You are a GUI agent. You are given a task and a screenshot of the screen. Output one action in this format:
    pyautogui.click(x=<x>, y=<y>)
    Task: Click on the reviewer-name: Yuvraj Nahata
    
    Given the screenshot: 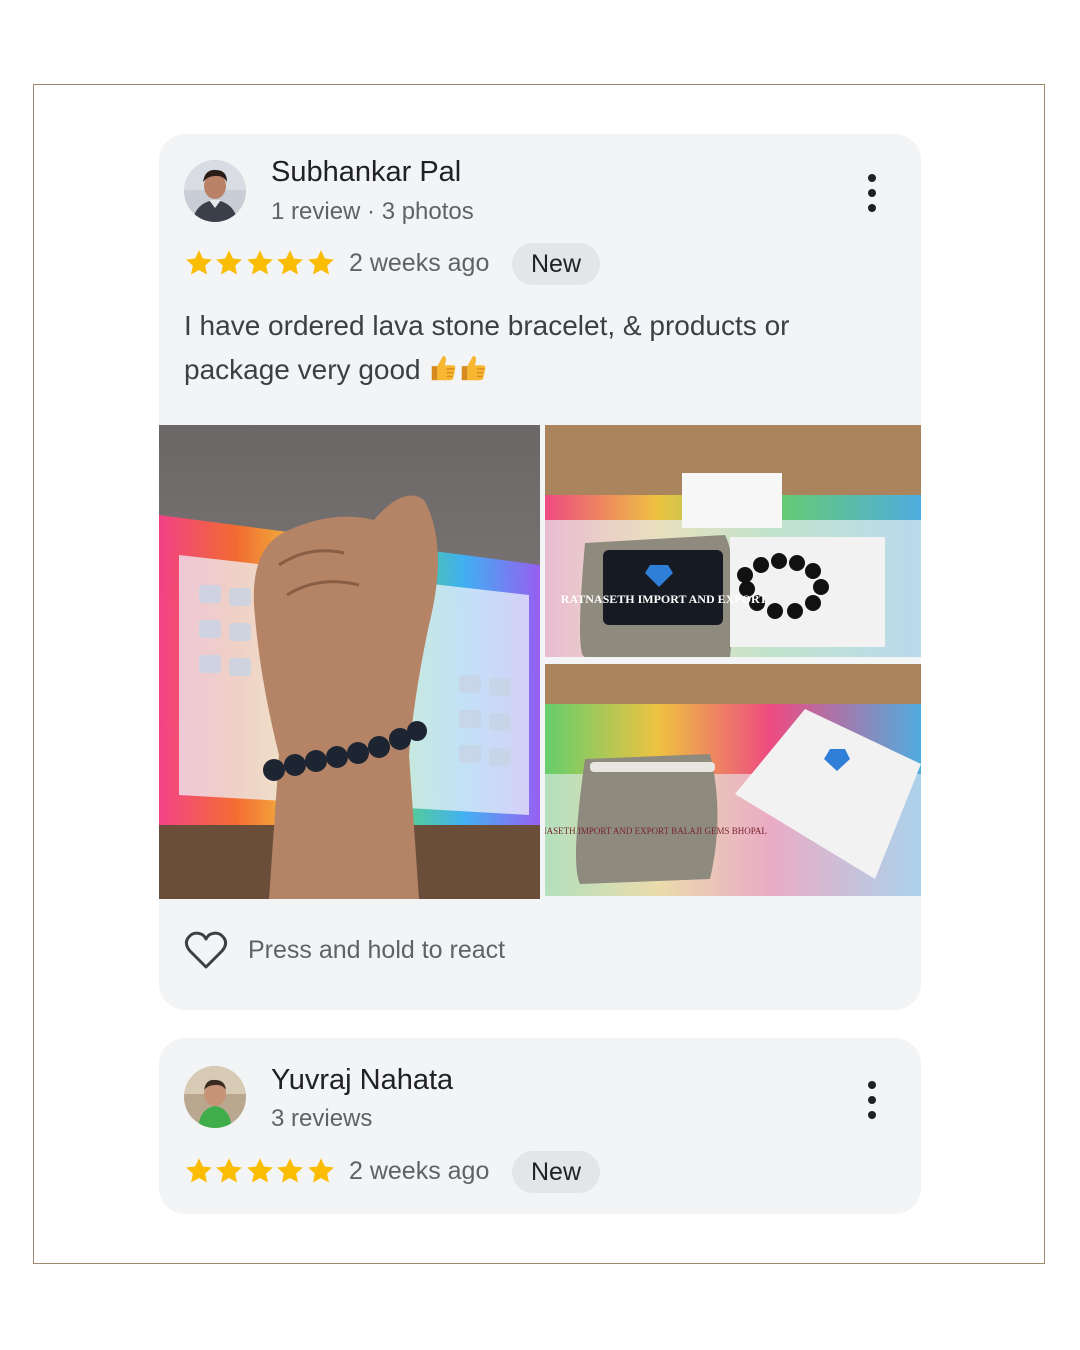 What is the action you would take?
    pyautogui.click(x=362, y=1080)
    